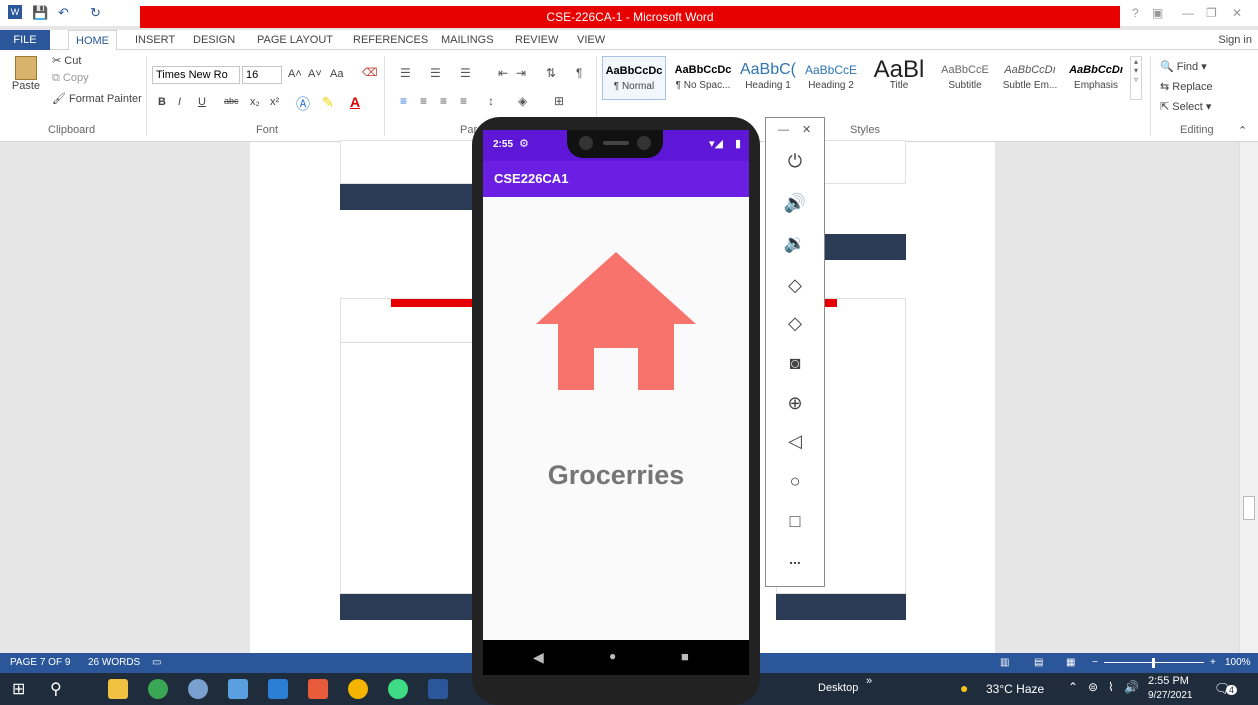  I want to click on tab-review: REVIEW, so click(536, 40).